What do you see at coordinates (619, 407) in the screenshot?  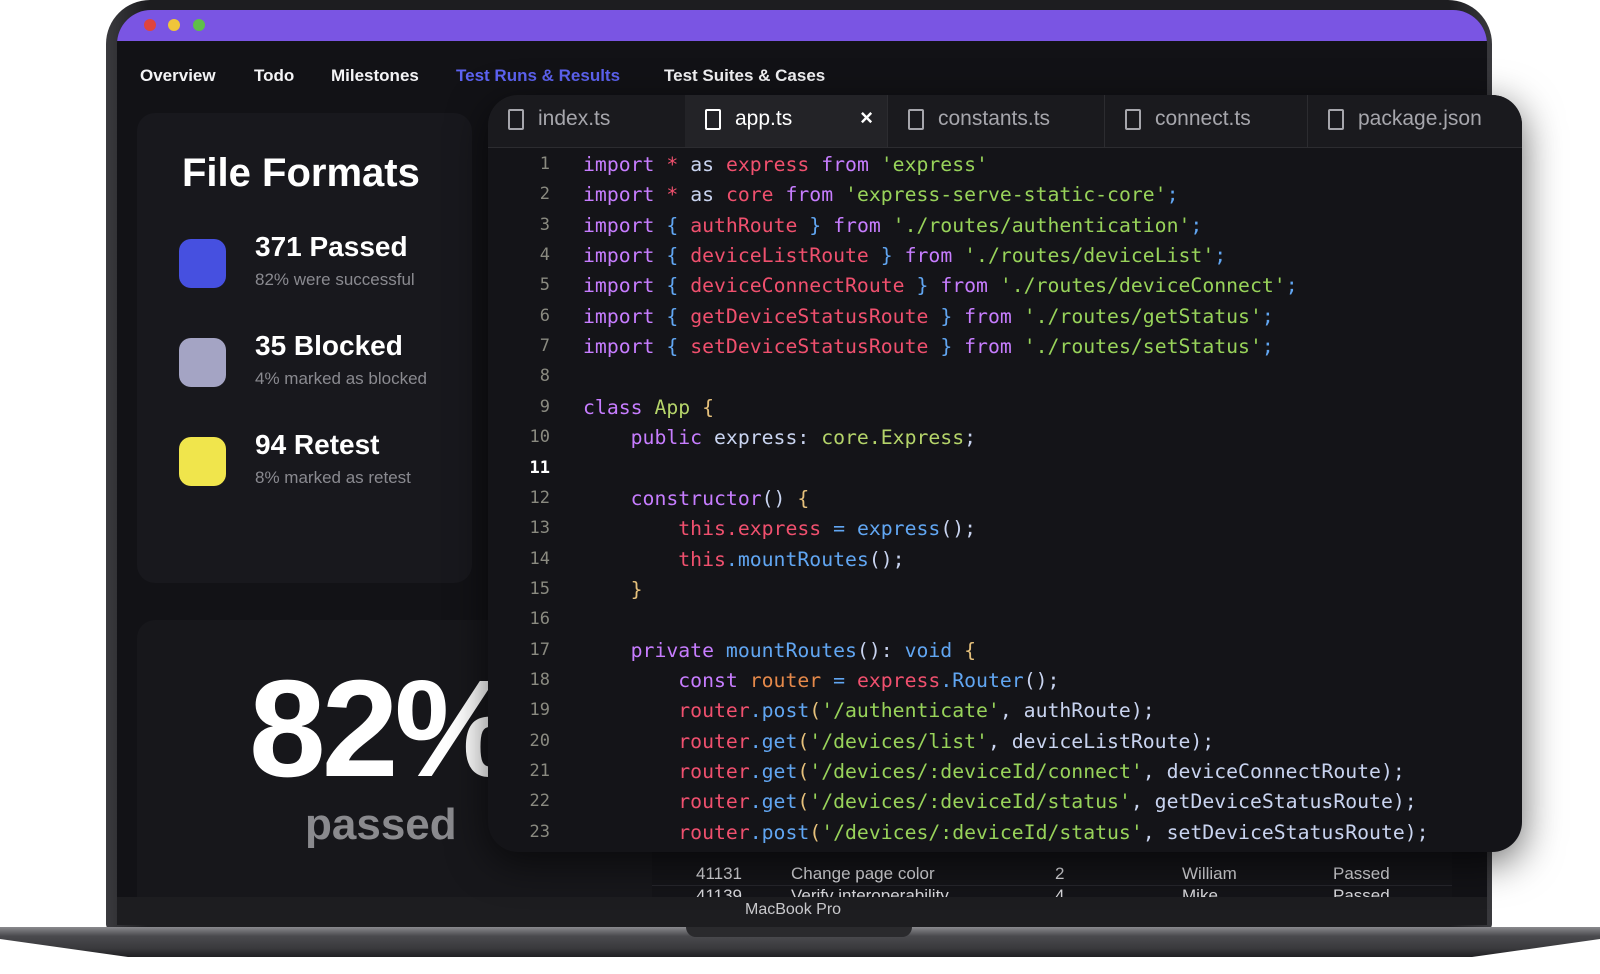 I see `code-token: class` at bounding box center [619, 407].